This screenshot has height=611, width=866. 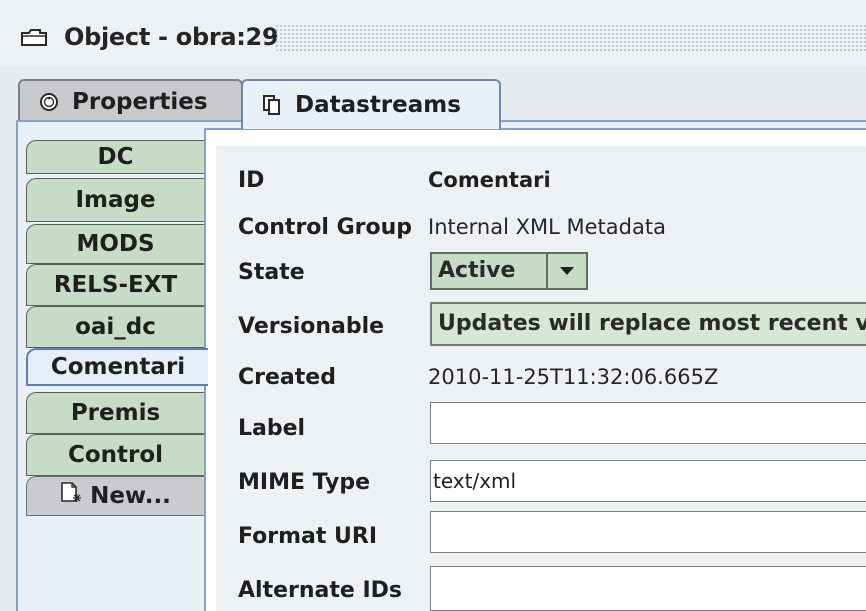 What do you see at coordinates (325, 227) in the screenshot?
I see `control-group-label: Control Group` at bounding box center [325, 227].